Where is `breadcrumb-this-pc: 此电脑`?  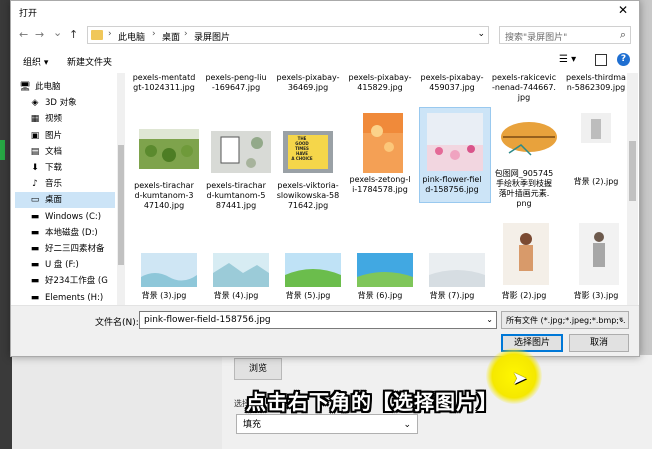 breadcrumb-this-pc: 此电脑 is located at coordinates (131, 36).